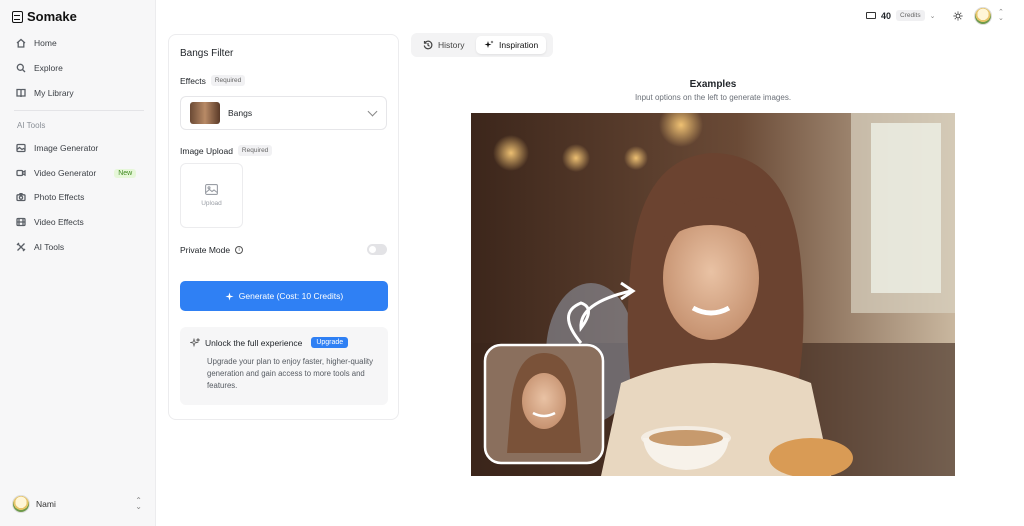 This screenshot has height=526, width=1024. Describe the element at coordinates (21, 148) in the screenshot. I see `image-icon` at that location.